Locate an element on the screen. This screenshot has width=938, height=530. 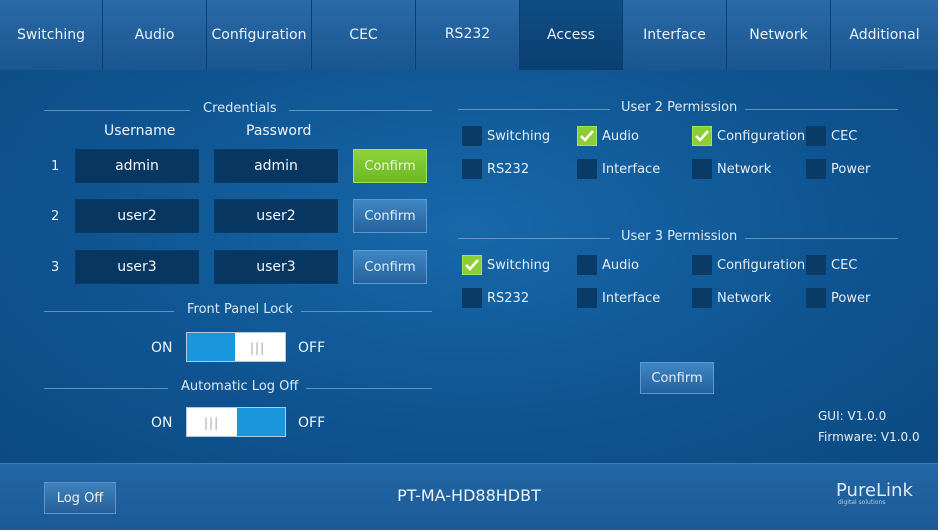
tab-cec: CEC is located at coordinates (364, 35).